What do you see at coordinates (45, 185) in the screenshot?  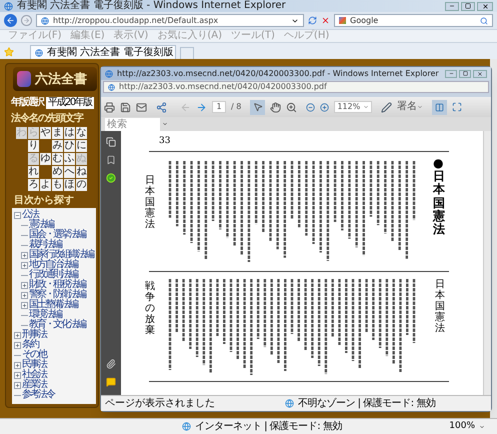 I see `kana-button: よ` at bounding box center [45, 185].